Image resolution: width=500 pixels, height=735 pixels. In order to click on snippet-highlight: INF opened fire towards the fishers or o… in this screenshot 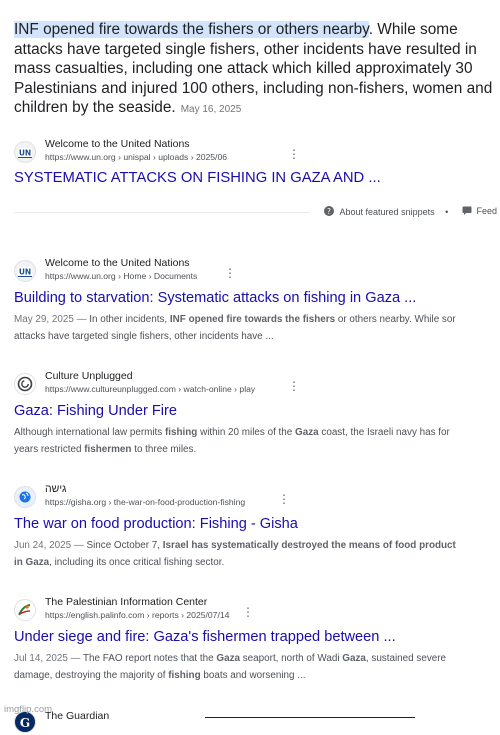, I will do `click(191, 29)`.